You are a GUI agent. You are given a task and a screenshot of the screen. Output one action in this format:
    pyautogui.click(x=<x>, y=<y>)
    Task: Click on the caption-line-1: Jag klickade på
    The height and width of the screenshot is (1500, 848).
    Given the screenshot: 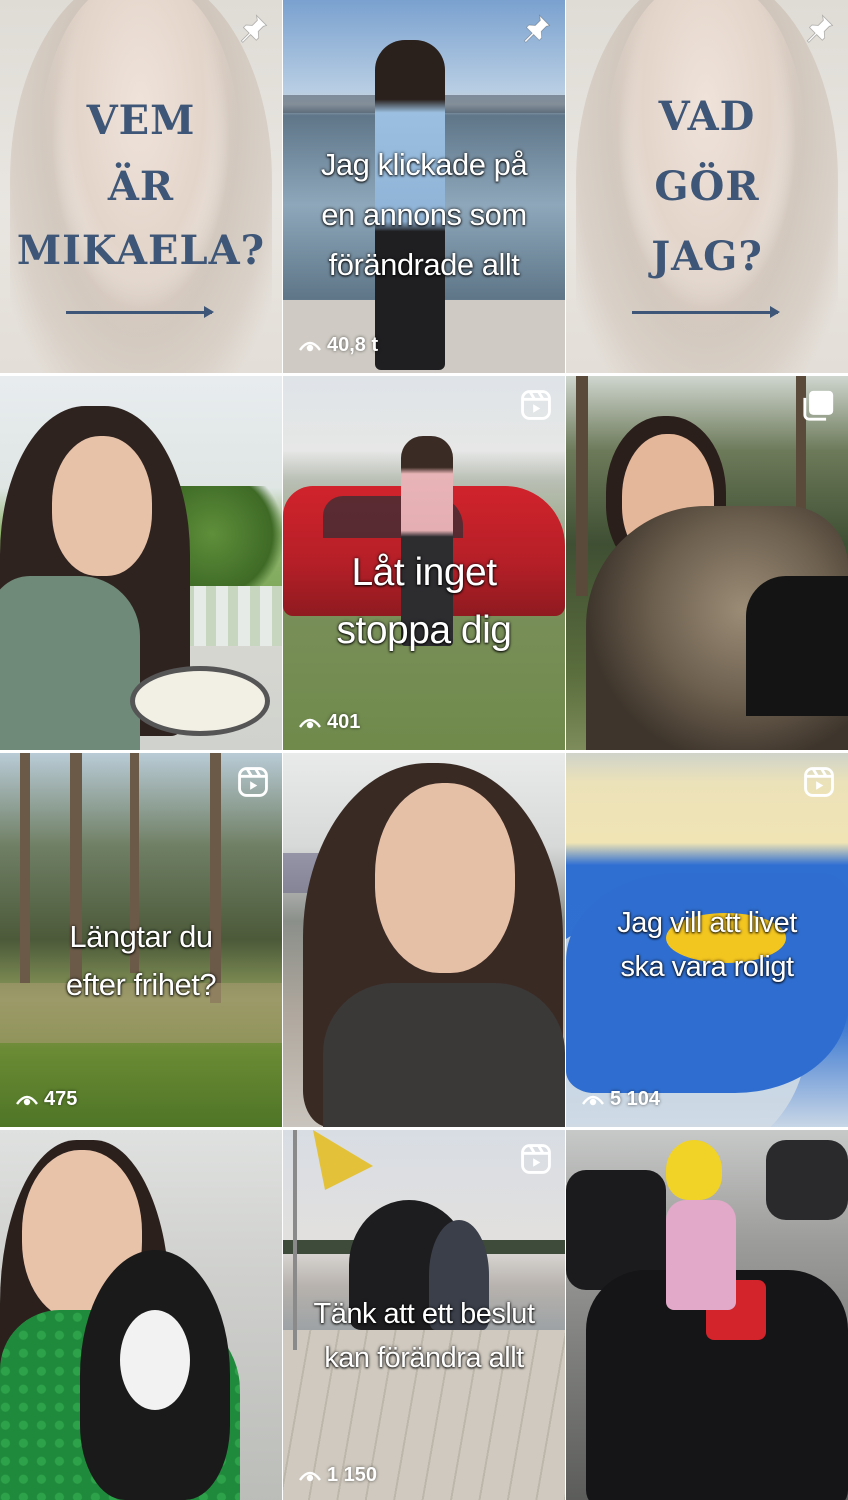 What is the action you would take?
    pyautogui.click(x=424, y=164)
    